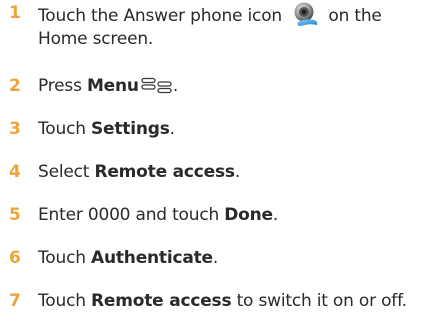 The image size is (448, 323). I want to click on step-number: 5, so click(15, 215).